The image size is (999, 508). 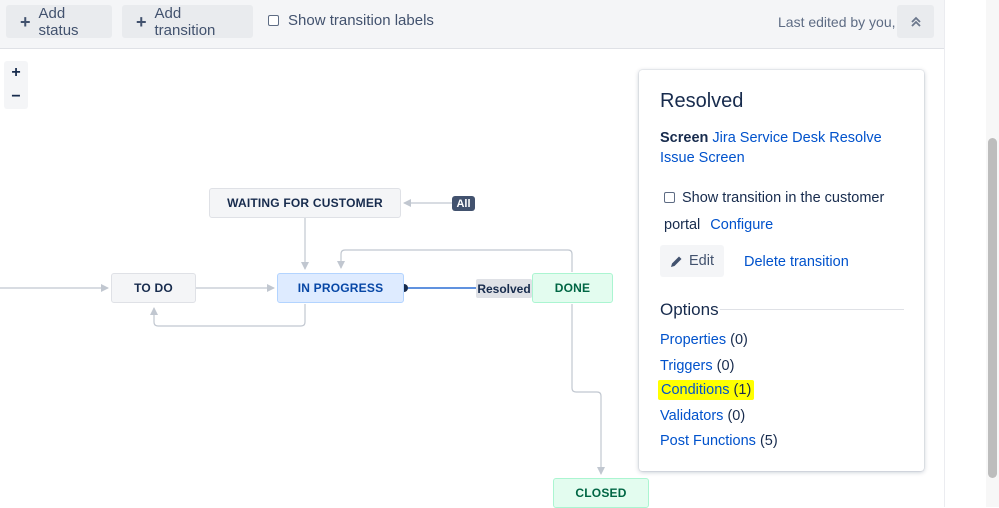 I want to click on option-properties: Properties (0), so click(x=704, y=340).